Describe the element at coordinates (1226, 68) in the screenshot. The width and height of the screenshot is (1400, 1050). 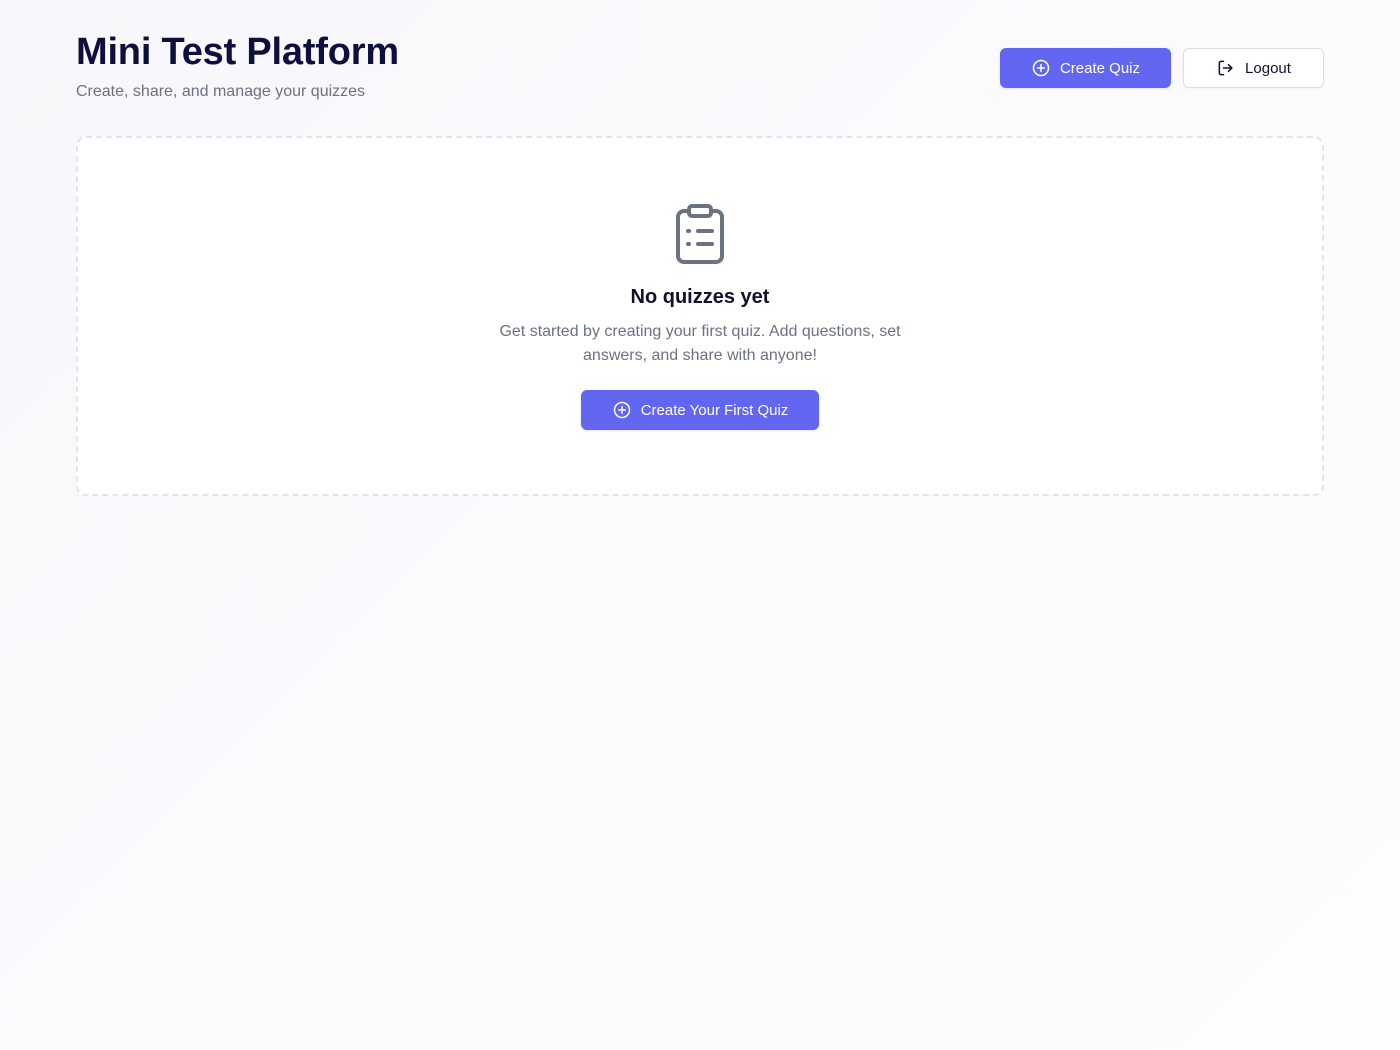
I see `logout-icon` at that location.